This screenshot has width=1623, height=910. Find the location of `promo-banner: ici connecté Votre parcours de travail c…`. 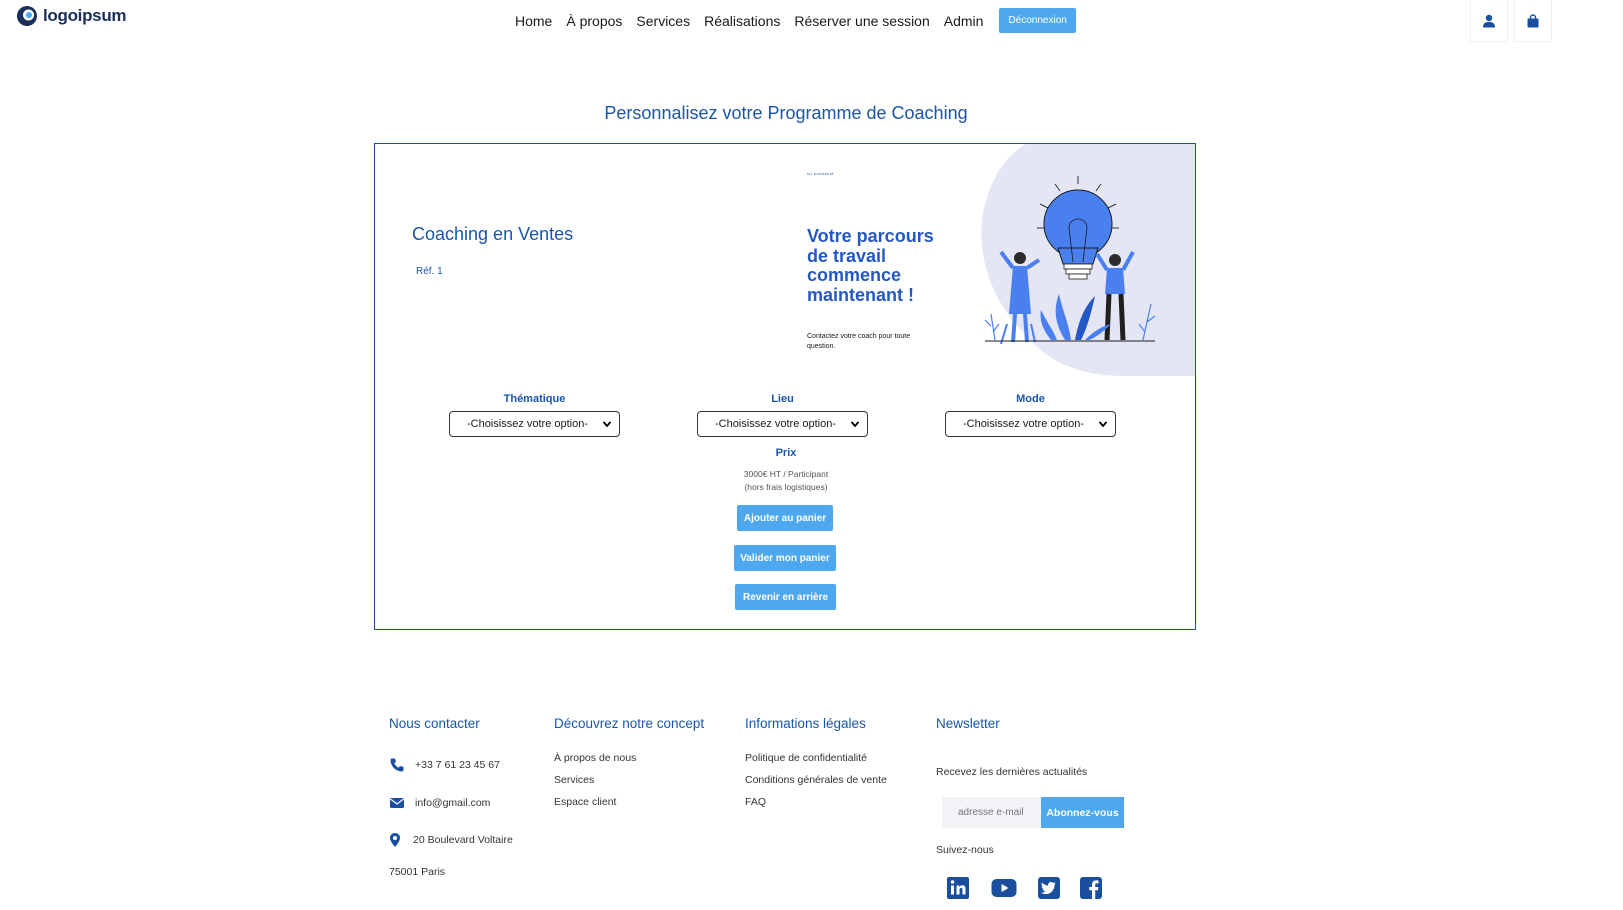

promo-banner: ici connecté Votre parcours de travail c… is located at coordinates (1000, 260).